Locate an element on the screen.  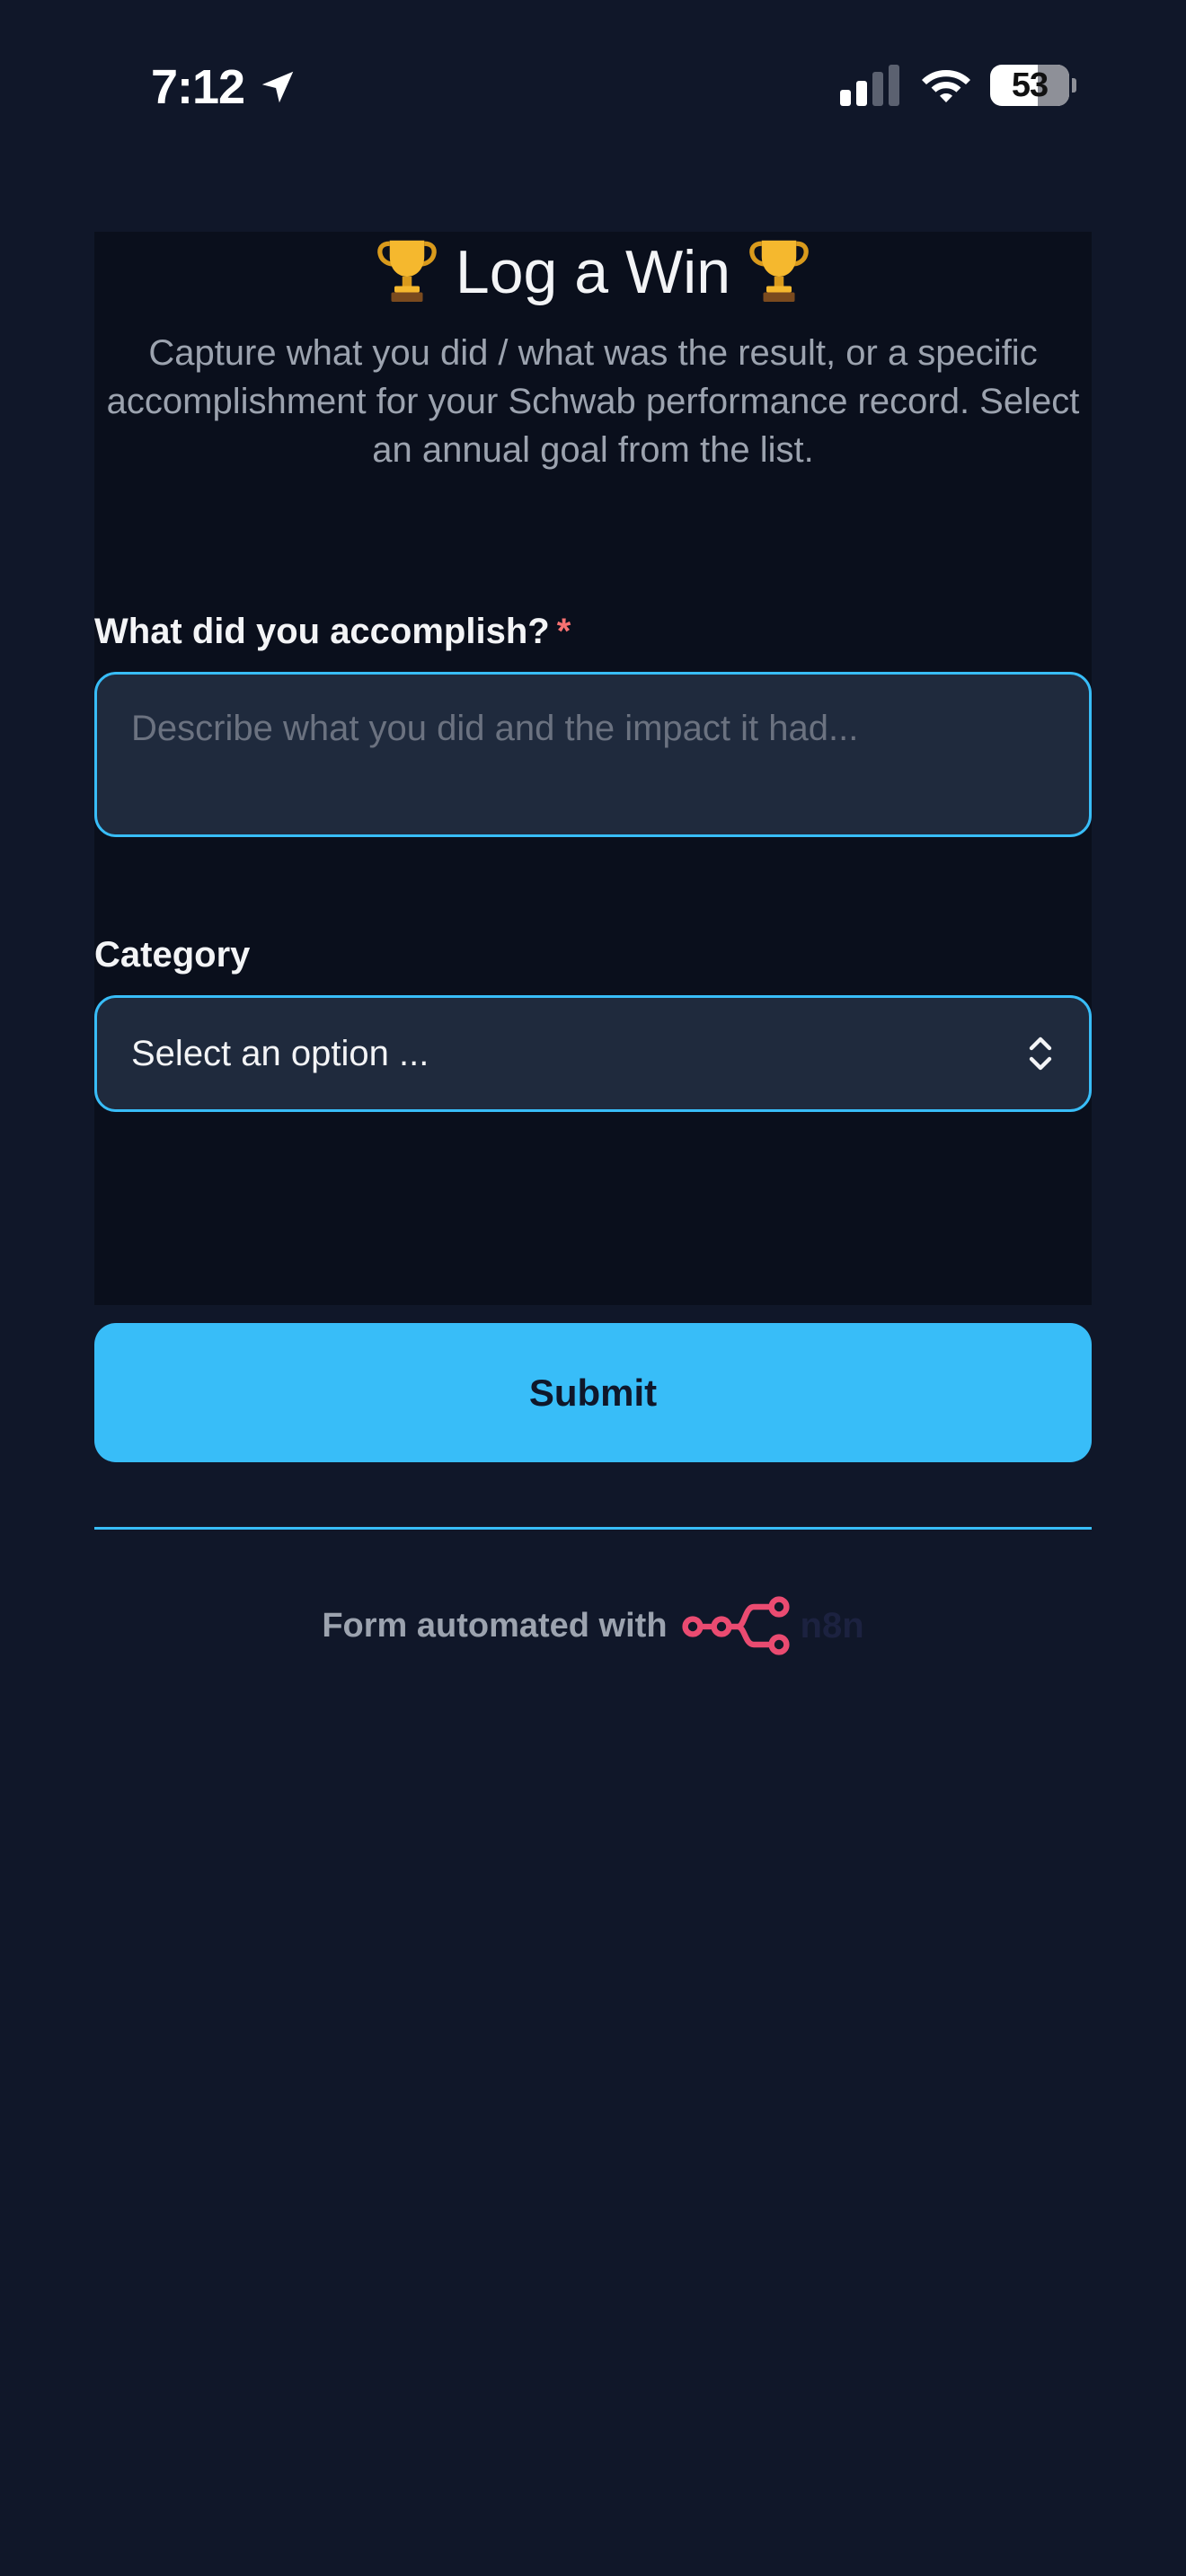
footer: Form automated with n8n is located at coordinates (593, 1625).